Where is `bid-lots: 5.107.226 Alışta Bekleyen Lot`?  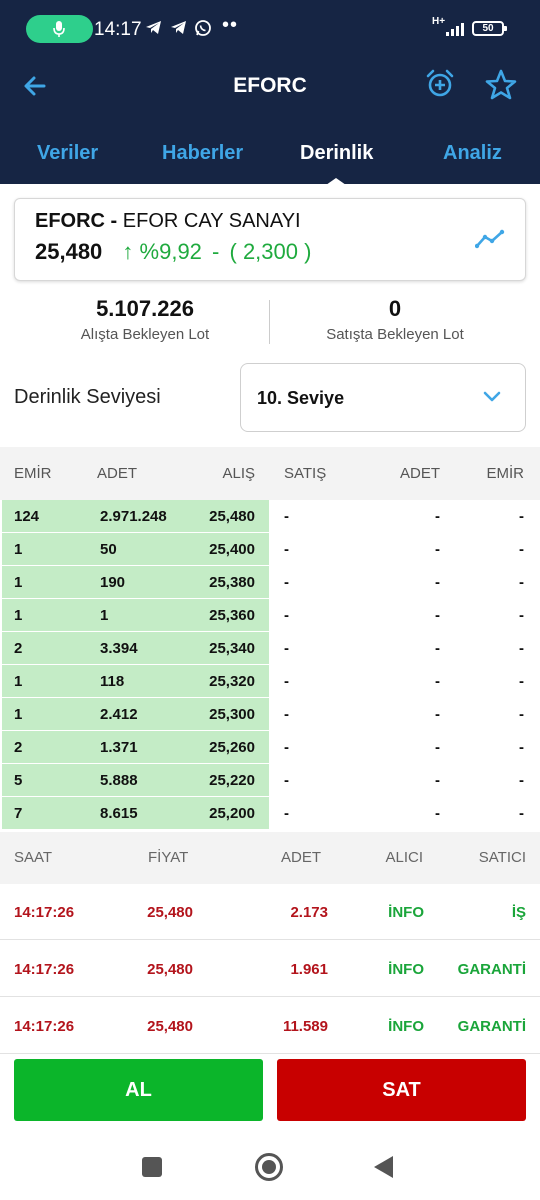
bid-lots: 5.107.226 Alışta Bekleyen Lot is located at coordinates (145, 319).